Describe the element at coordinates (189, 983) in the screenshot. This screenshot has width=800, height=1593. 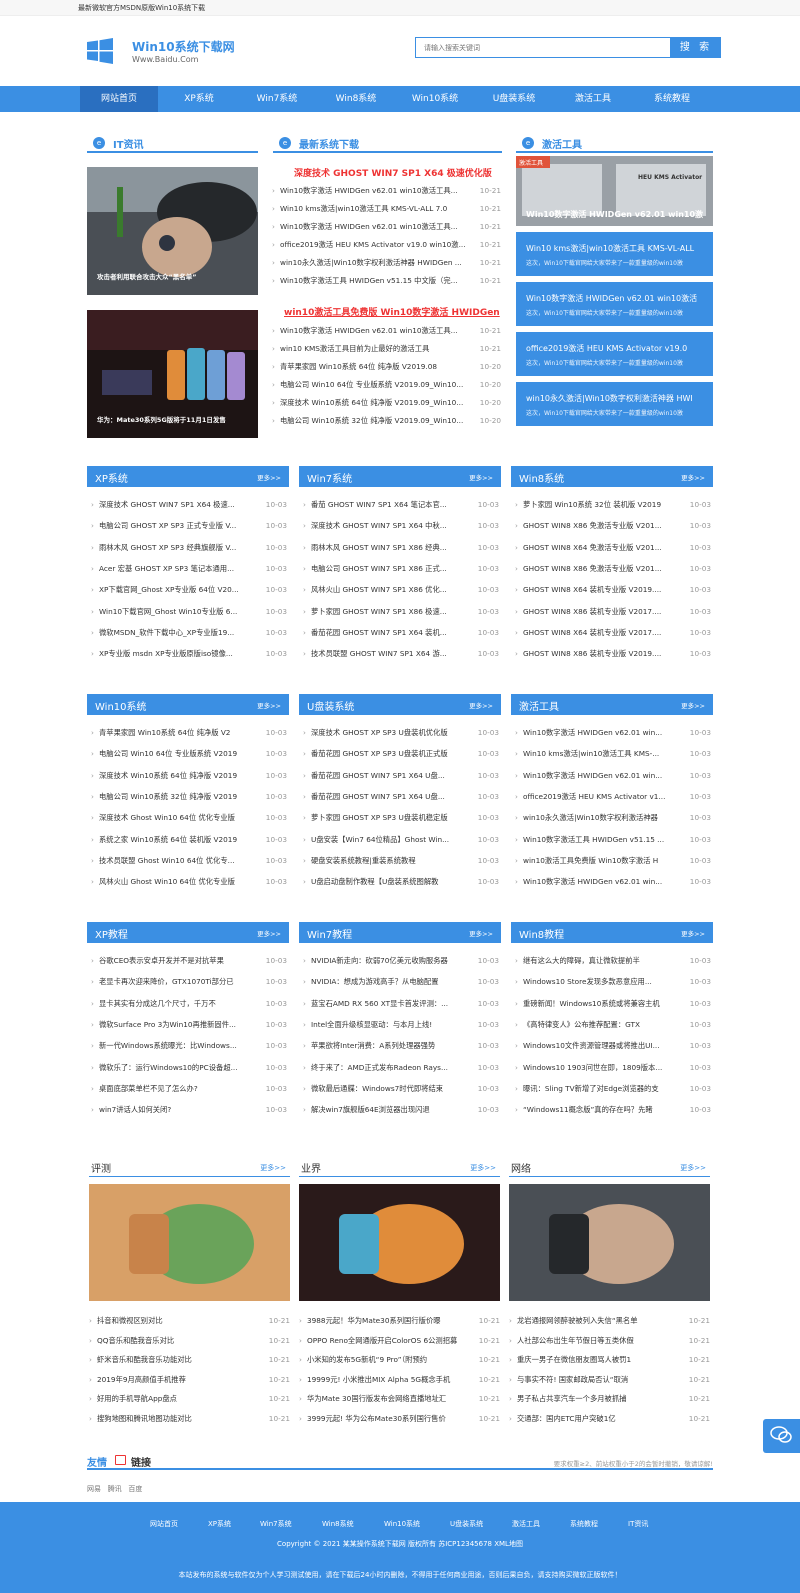
I see `list-item: › 老显卡再次迎来降价，GTX1070Ti部分已 10-03` at that location.